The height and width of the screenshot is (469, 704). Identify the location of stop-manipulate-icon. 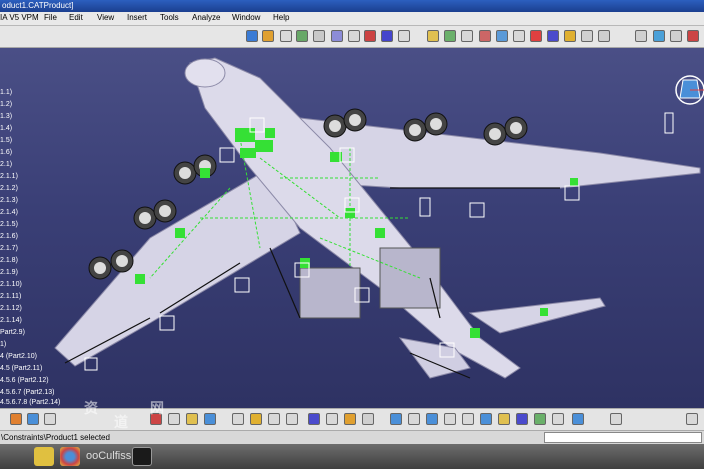
(485, 36).